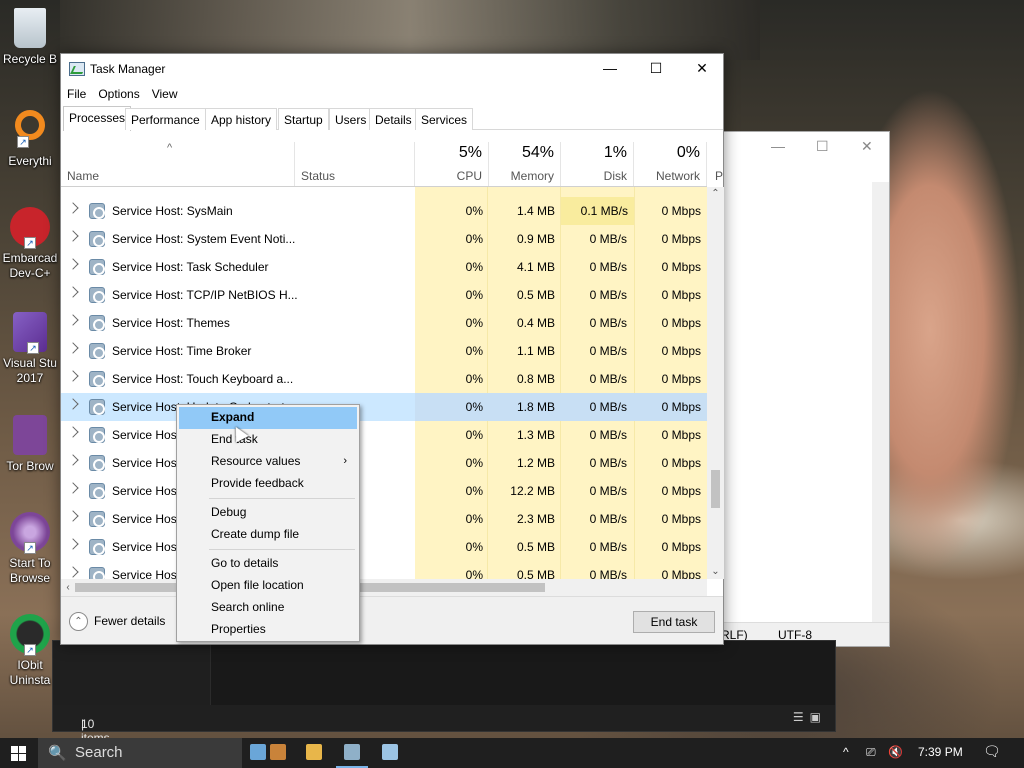  I want to click on menu-item-open-file-location: Open file location, so click(268, 586).